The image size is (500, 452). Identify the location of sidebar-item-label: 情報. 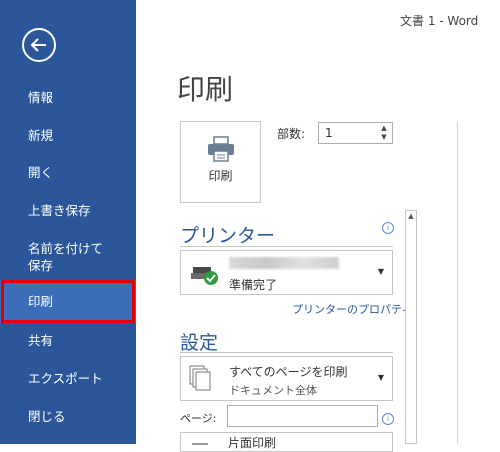
(41, 97).